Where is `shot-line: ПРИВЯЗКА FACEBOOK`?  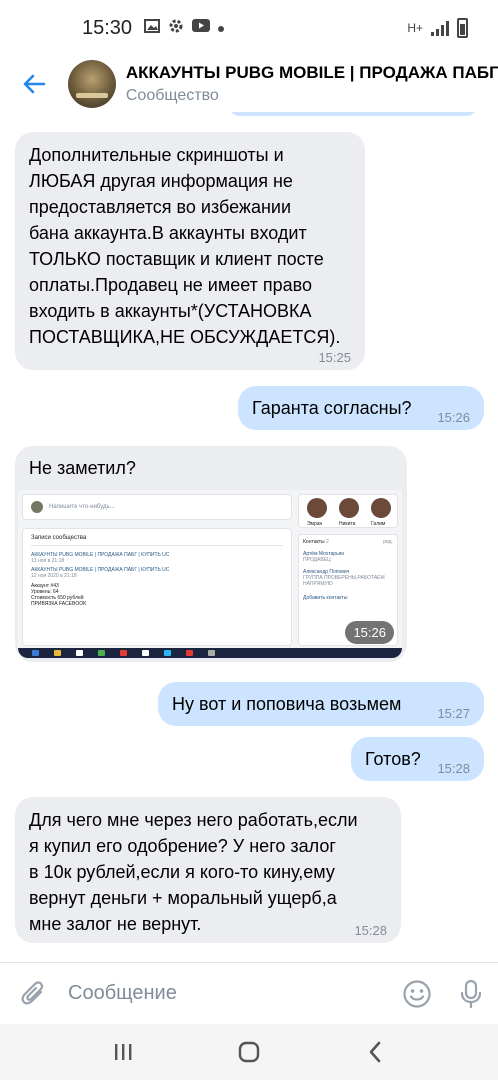 shot-line: ПРИВЯЗКА FACEBOOK is located at coordinates (59, 604).